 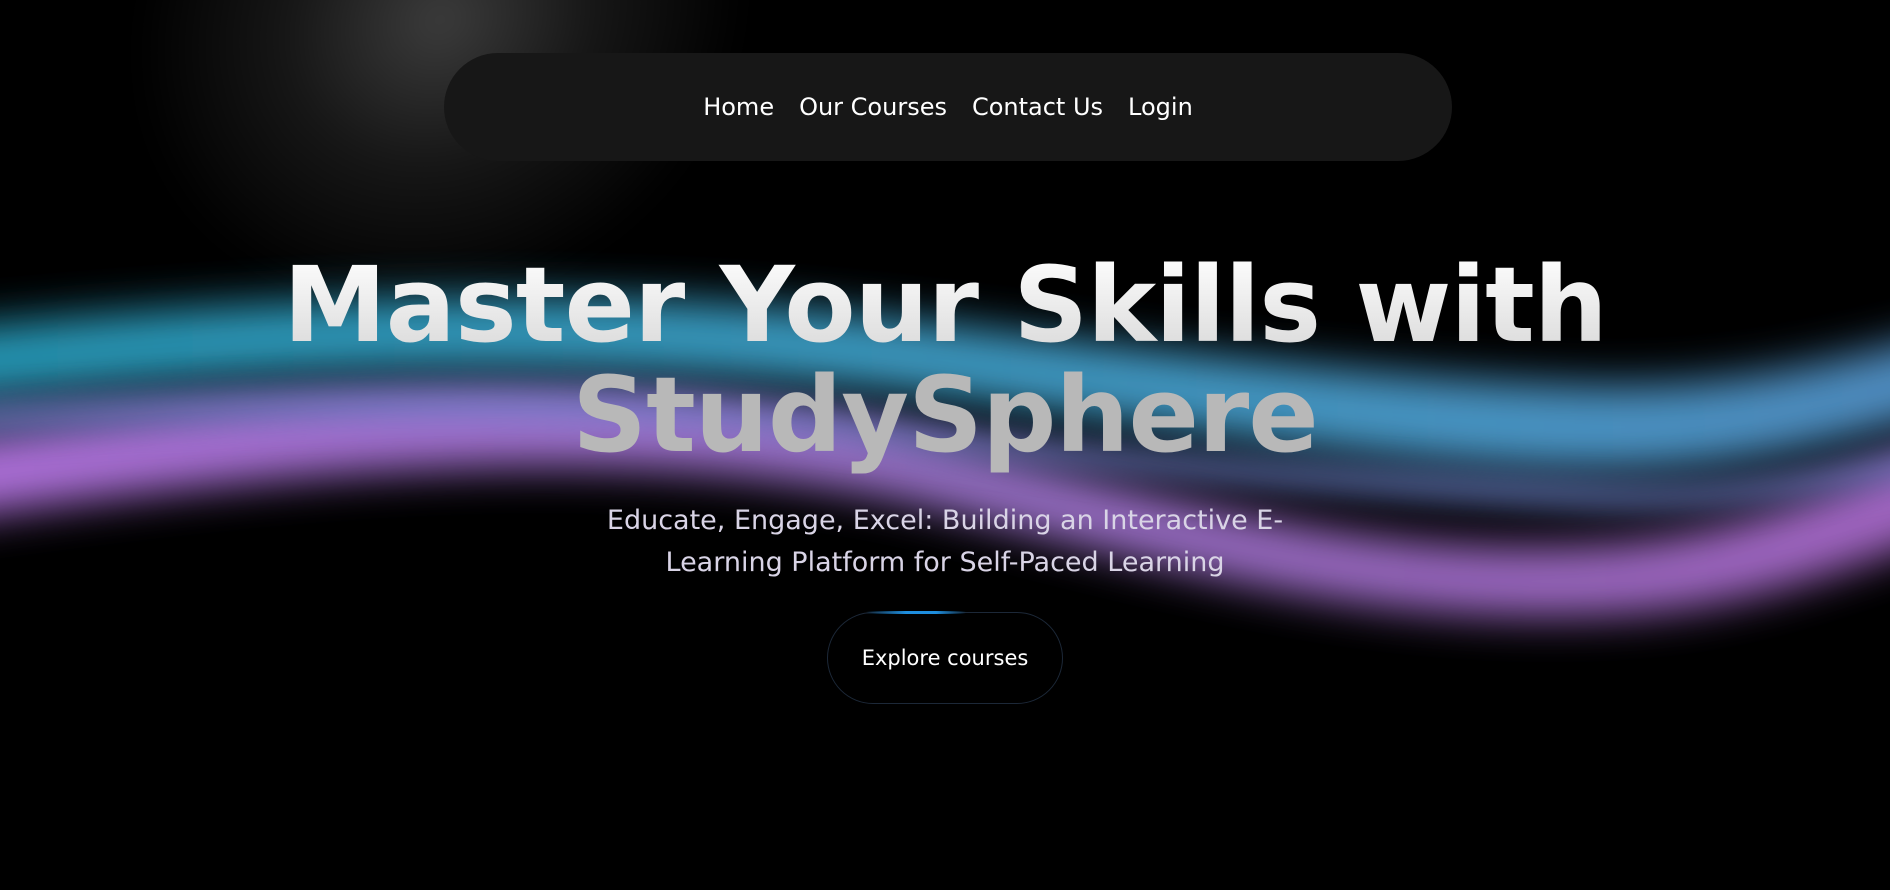 I want to click on hero-headline-line1: Master Your Skills with, so click(x=945, y=305).